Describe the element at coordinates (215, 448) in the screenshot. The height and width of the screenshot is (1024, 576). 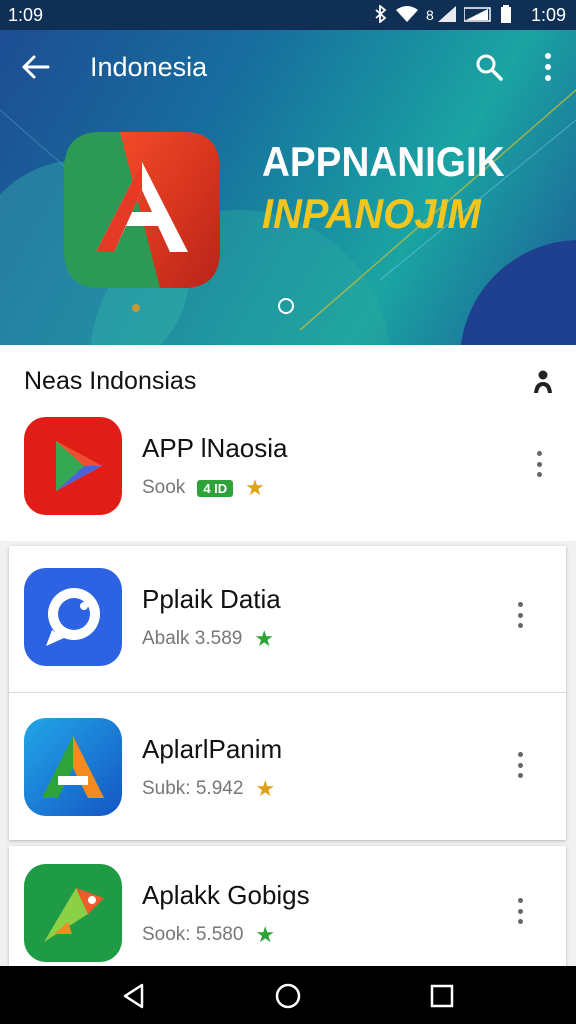
I see `app-name: APP lNaosia` at that location.